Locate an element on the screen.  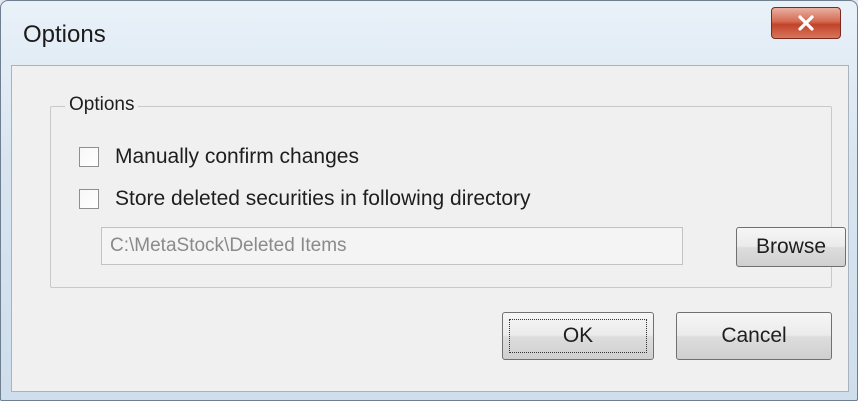
manually-confirm-row: Manually confirm changes is located at coordinates (219, 157).